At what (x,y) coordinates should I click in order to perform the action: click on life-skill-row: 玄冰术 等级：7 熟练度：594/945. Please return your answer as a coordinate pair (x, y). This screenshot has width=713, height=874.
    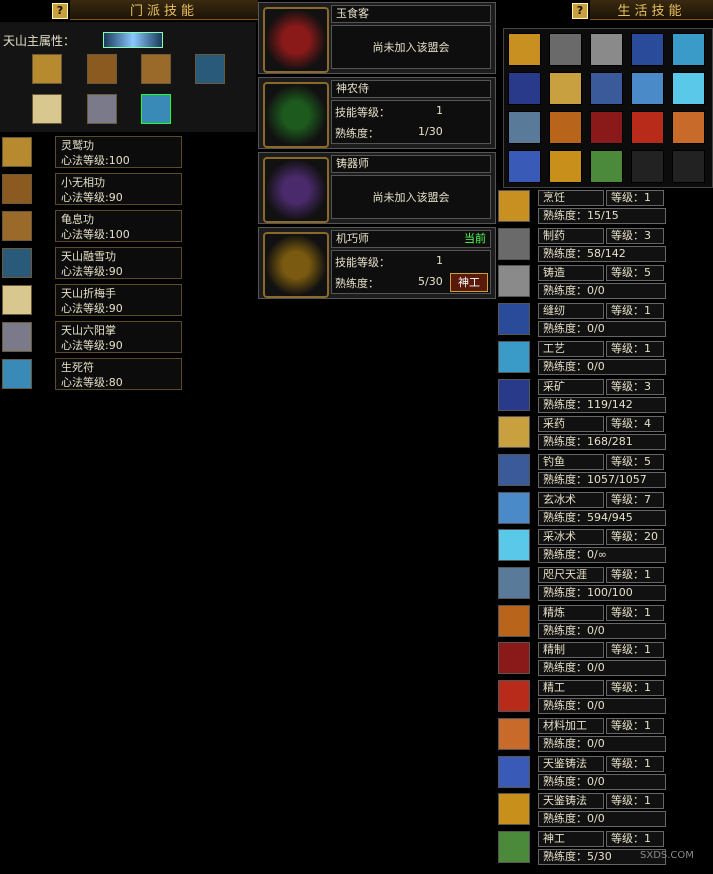
    Looking at the image, I should click on (584, 509).